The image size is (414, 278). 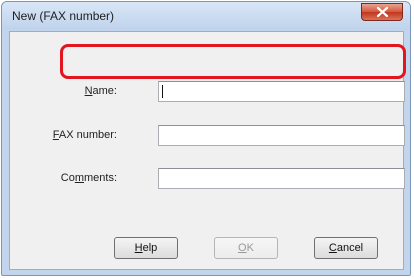 I want to click on close-button, so click(x=382, y=12).